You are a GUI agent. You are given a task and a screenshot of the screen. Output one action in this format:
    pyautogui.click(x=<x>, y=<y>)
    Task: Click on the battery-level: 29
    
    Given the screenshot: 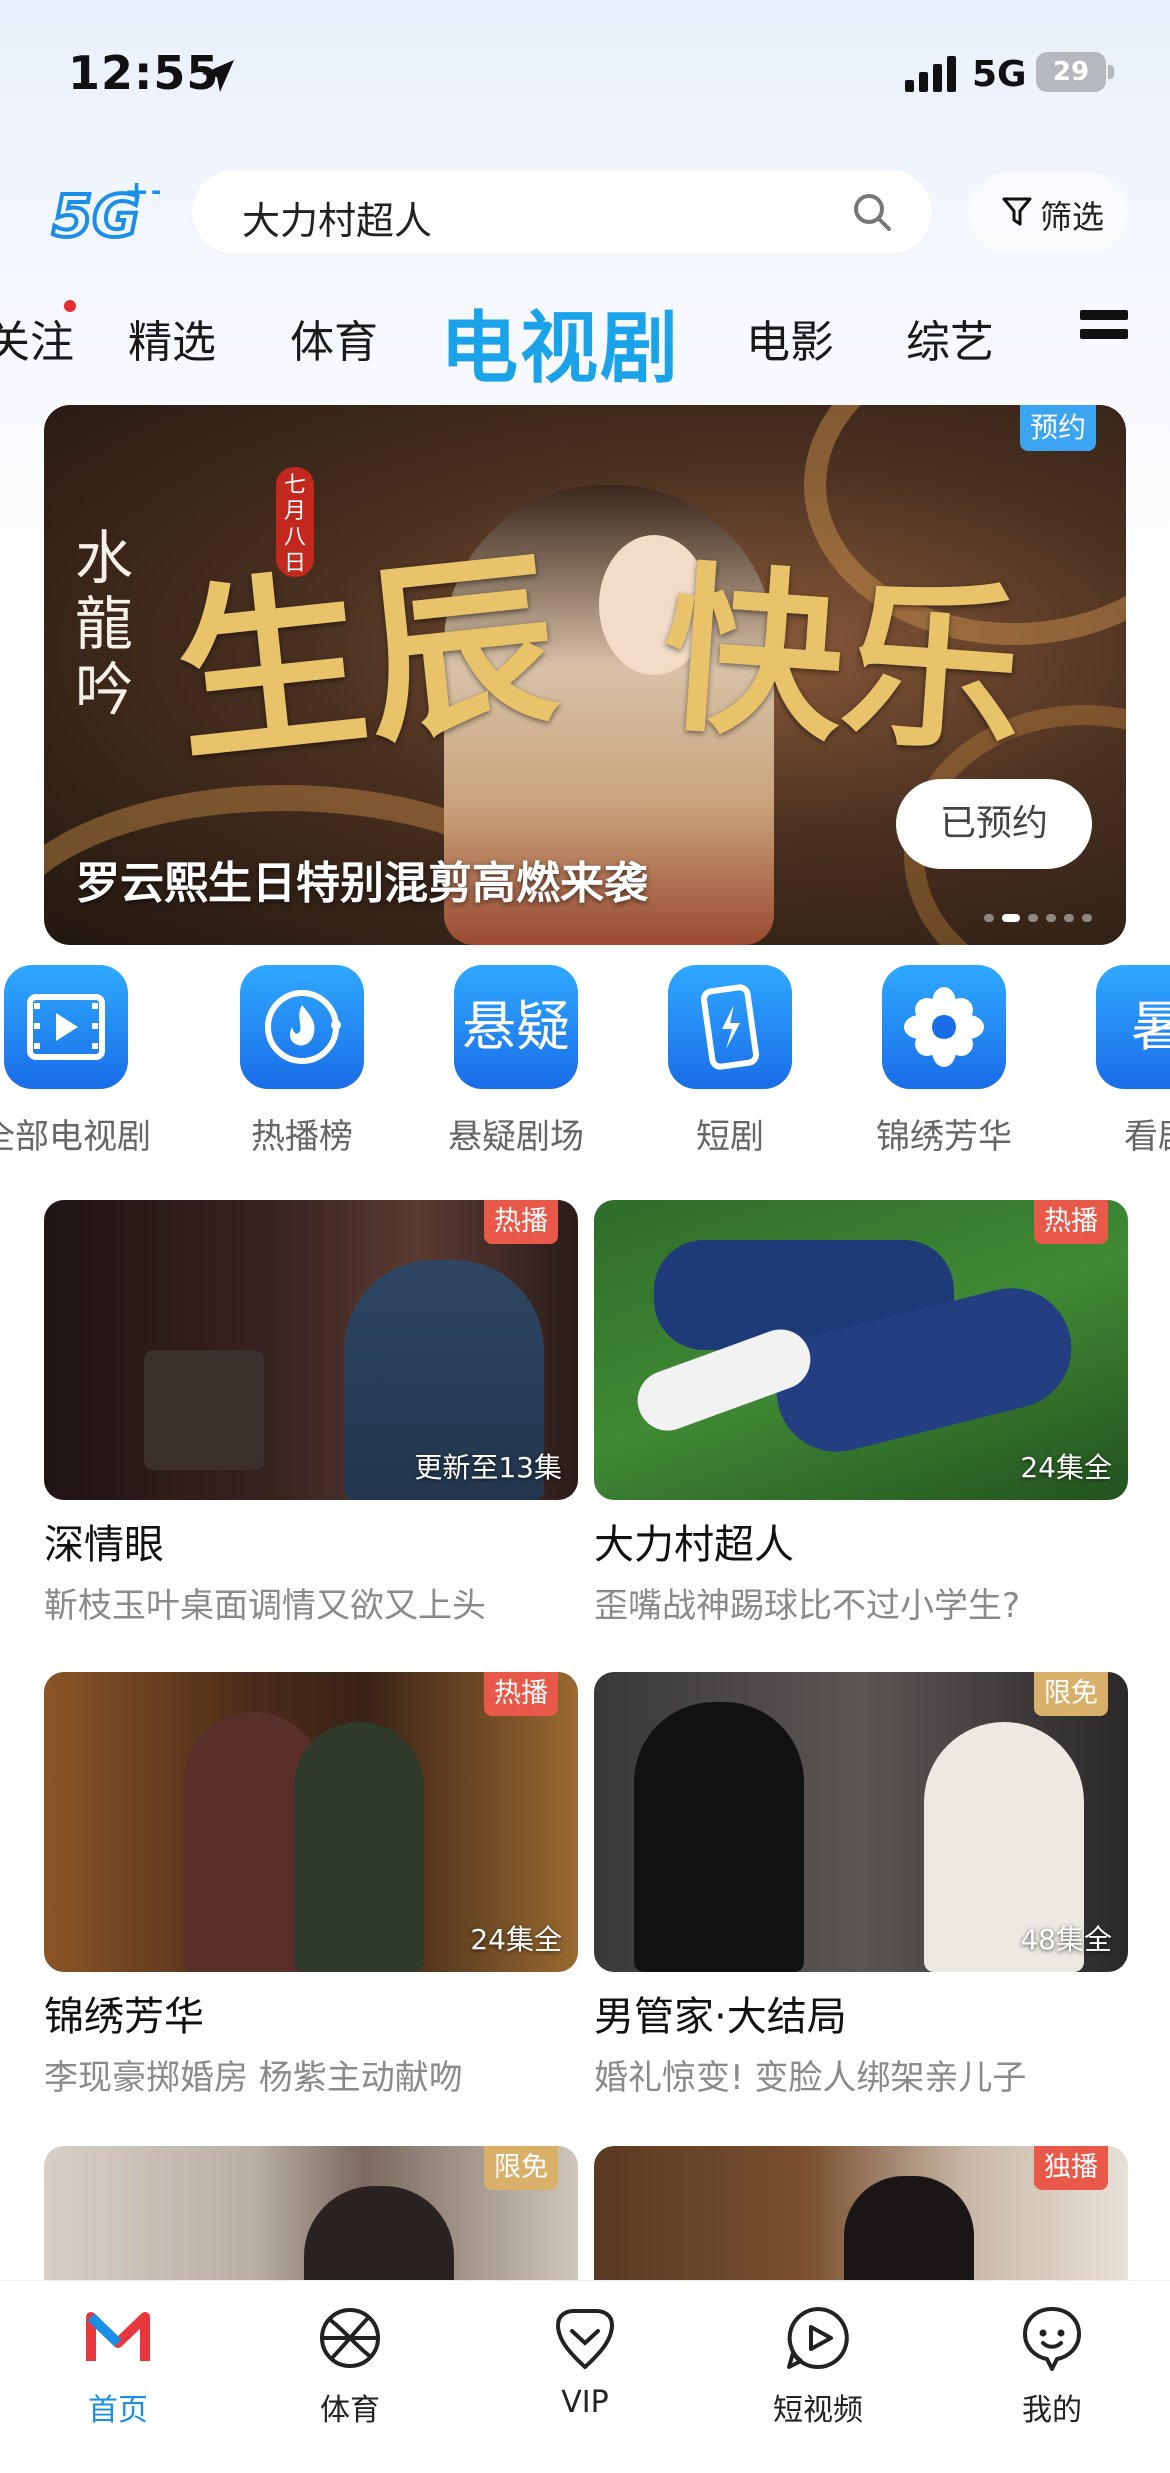 What is the action you would take?
    pyautogui.click(x=1071, y=72)
    